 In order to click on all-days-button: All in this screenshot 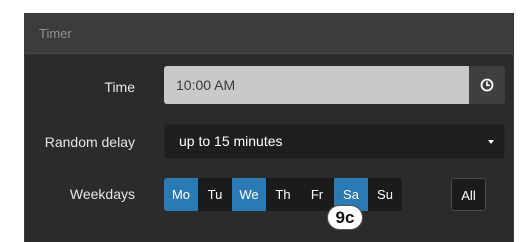, I will do `click(468, 194)`.